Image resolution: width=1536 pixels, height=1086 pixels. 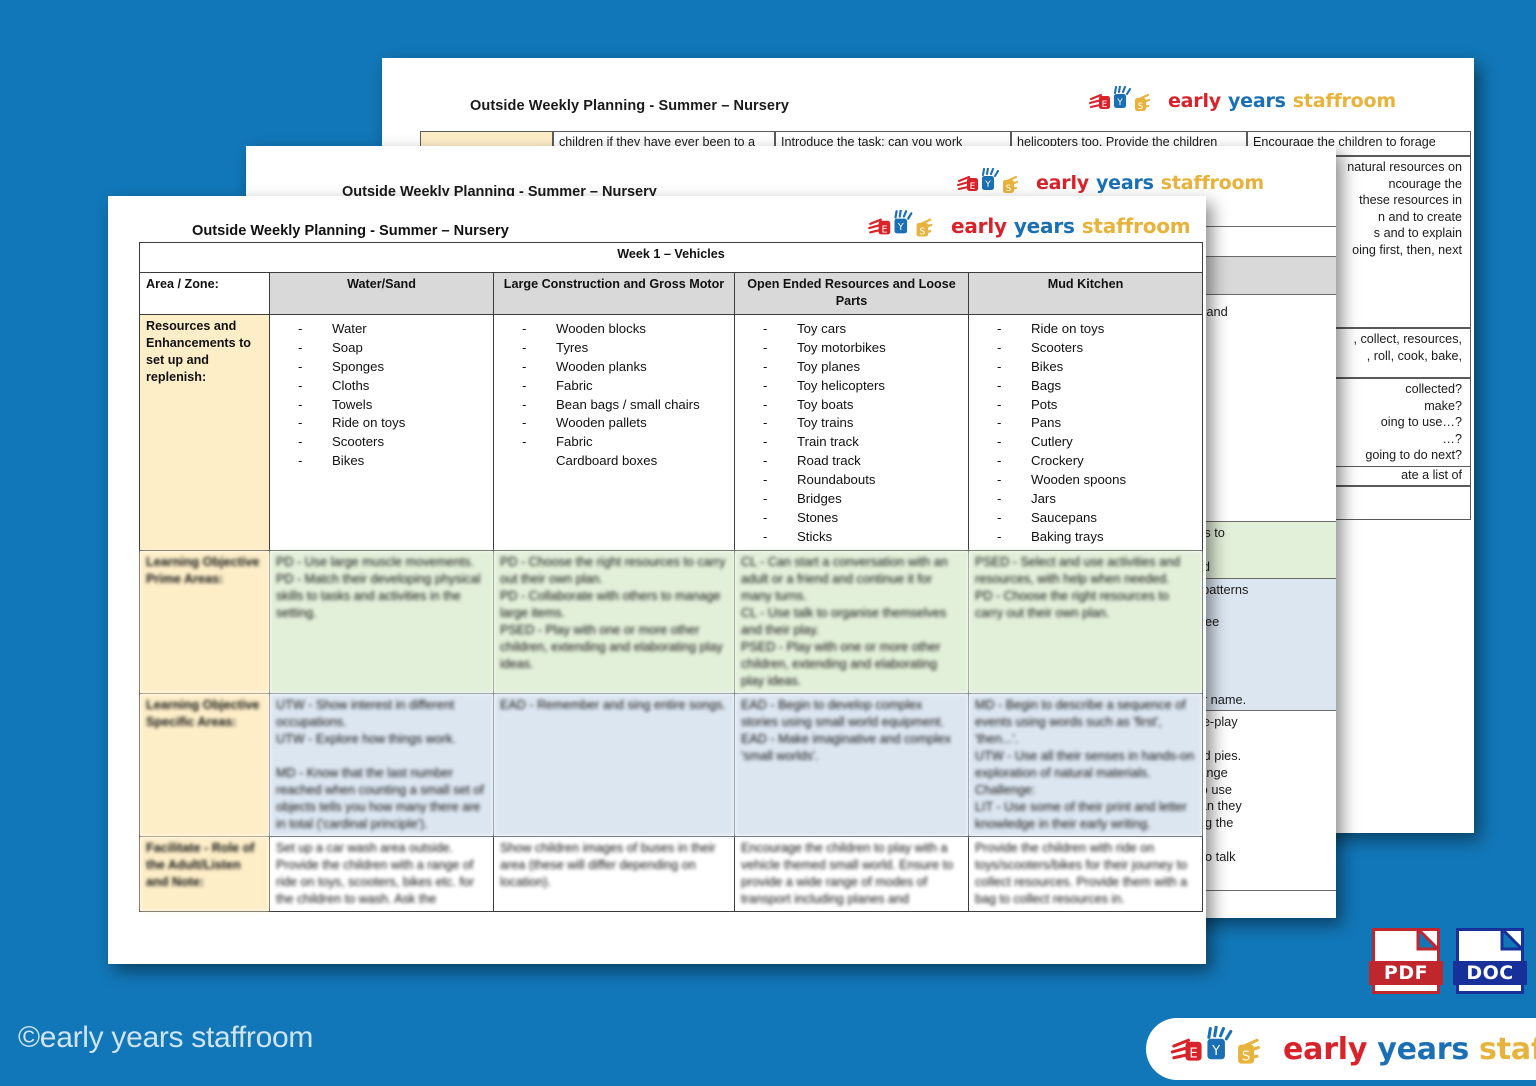 I want to click on col-header-water-sand: Water/Sand, so click(x=381, y=293).